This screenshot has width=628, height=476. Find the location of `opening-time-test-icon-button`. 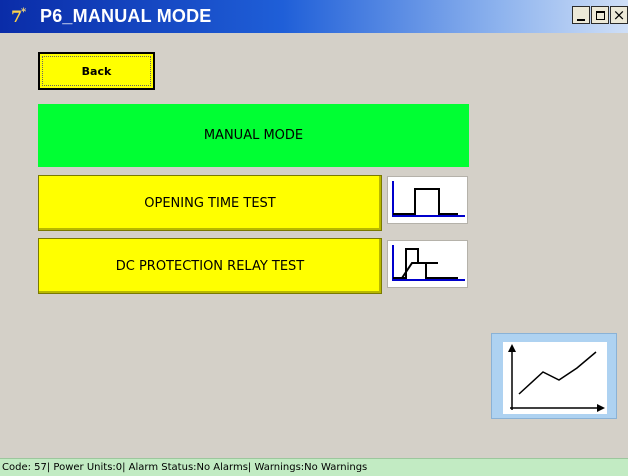

opening-time-test-icon-button is located at coordinates (427, 200).